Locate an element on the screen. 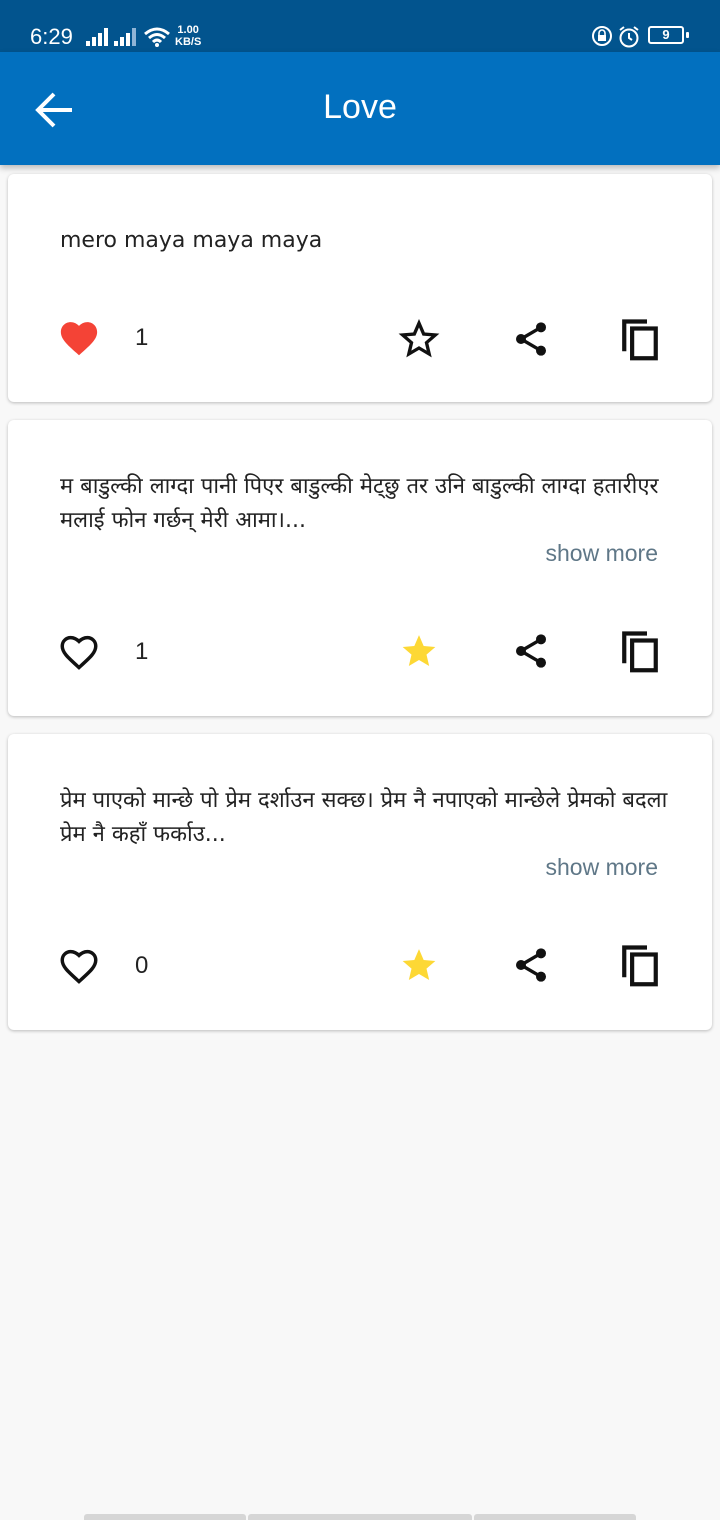 This screenshot has width=720, height=1520. status-bar: 6:29 1.00 KB/S 9 is located at coordinates (360, 26).